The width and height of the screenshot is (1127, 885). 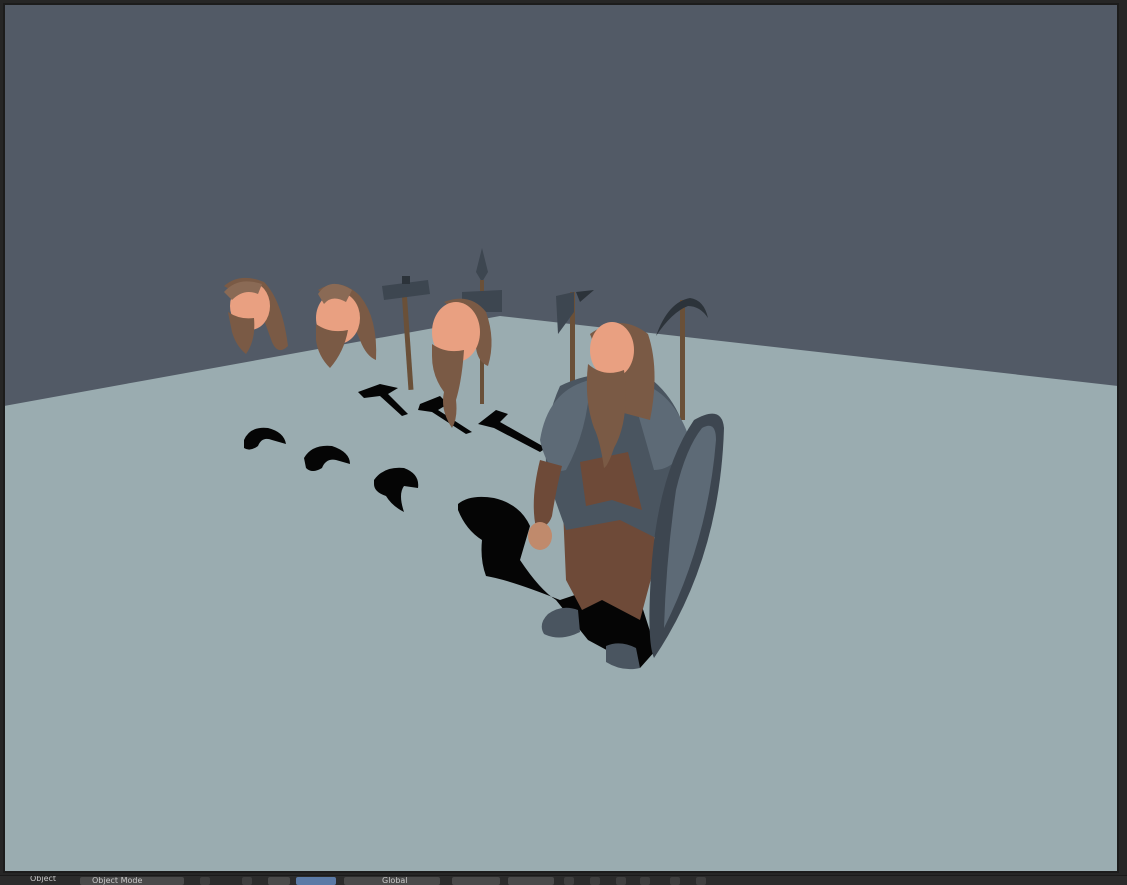 I want to click on pickaxe-shaft, so click(x=682, y=360).